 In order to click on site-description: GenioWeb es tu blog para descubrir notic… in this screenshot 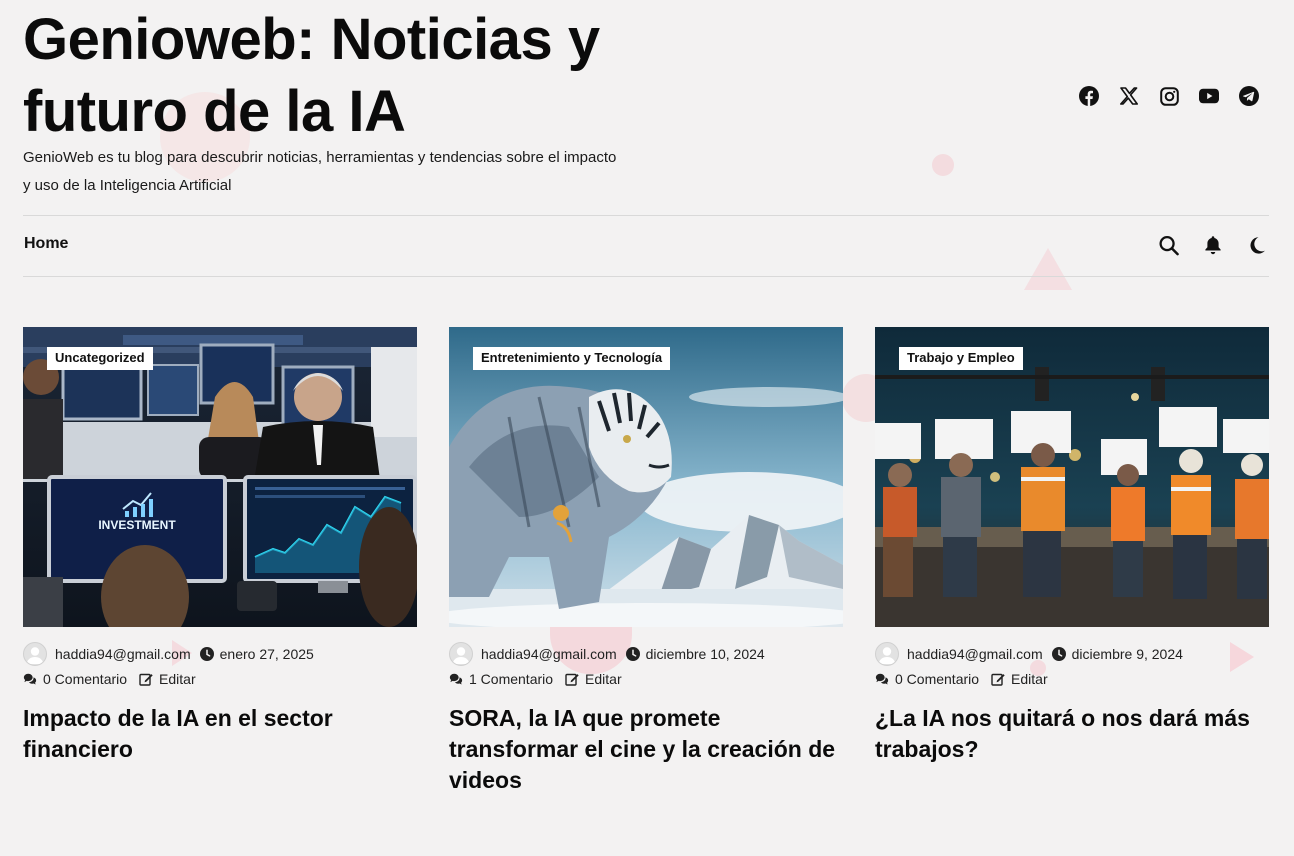, I will do `click(320, 171)`.